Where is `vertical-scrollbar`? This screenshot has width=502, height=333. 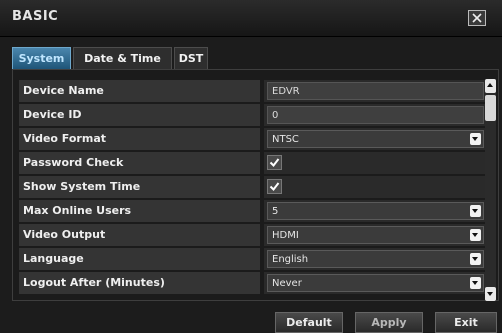 vertical-scrollbar is located at coordinates (490, 190).